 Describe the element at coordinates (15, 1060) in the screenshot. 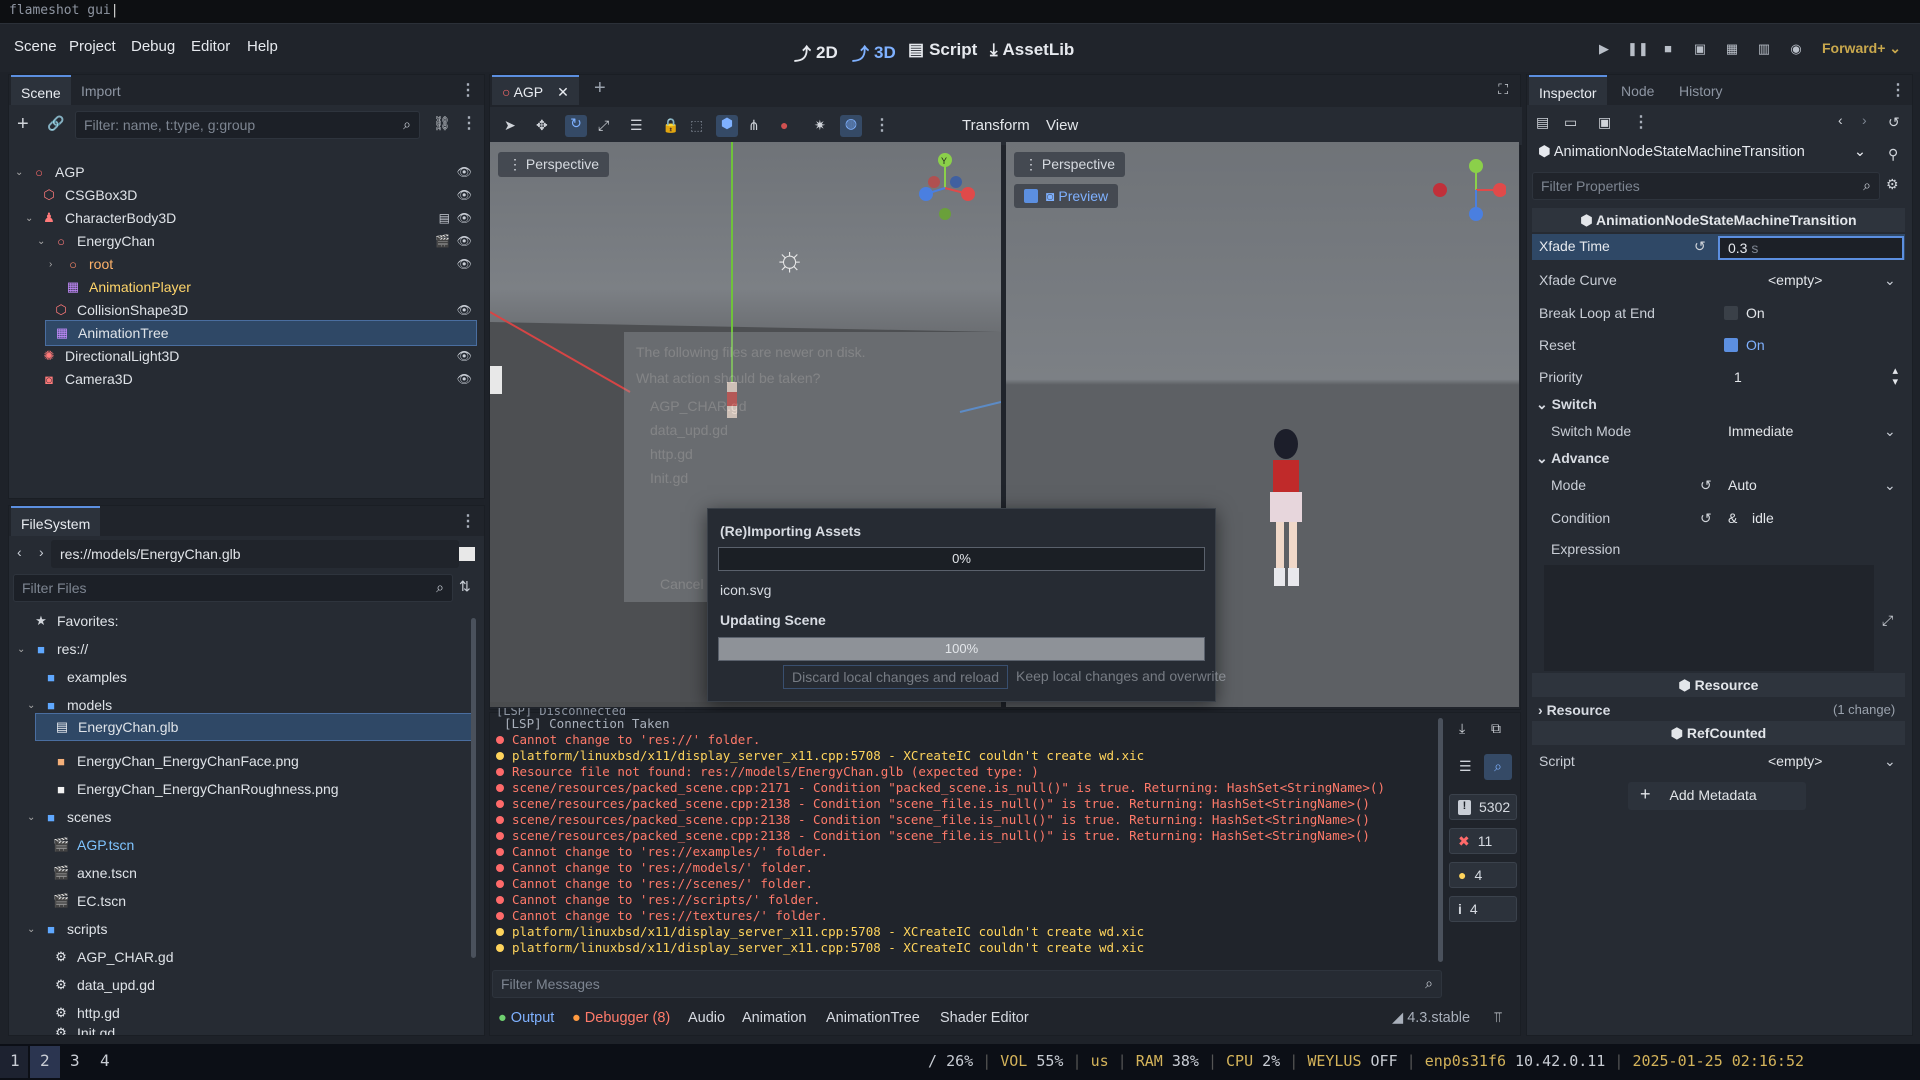

I see `workspace-1: 1` at that location.